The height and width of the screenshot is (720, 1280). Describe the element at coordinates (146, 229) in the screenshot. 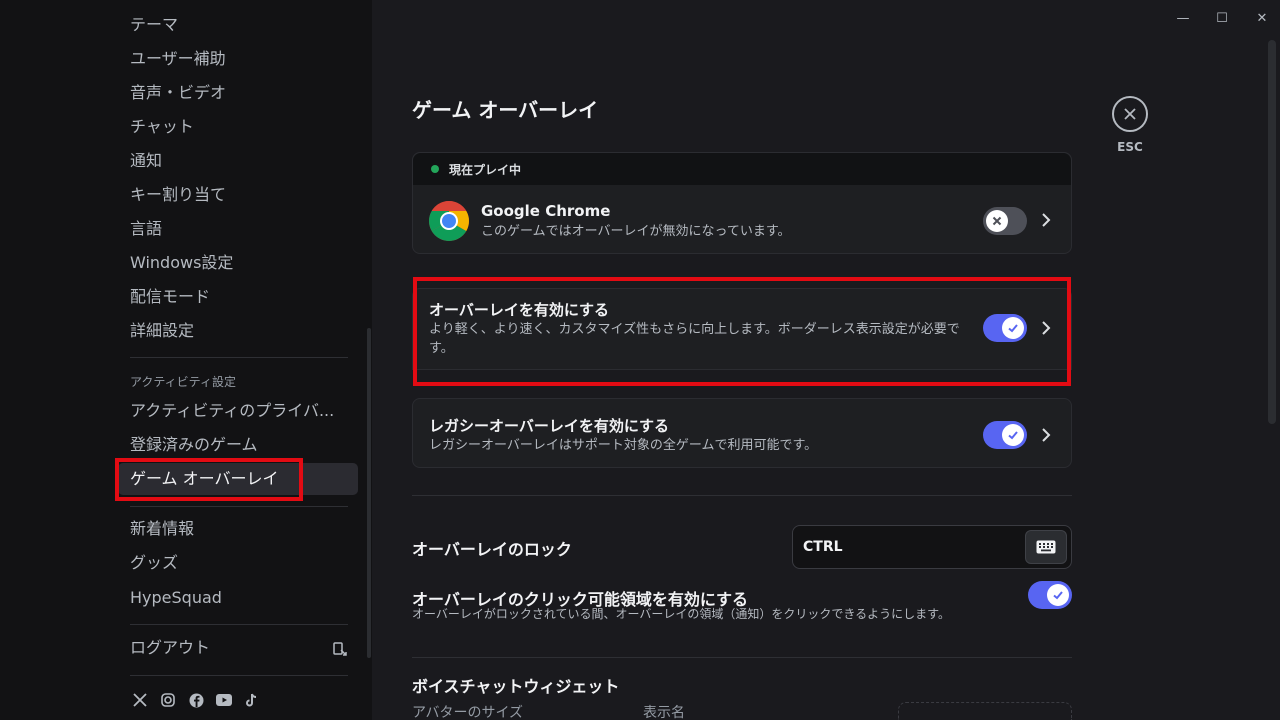

I see `sidebar-item-language: 言語` at that location.